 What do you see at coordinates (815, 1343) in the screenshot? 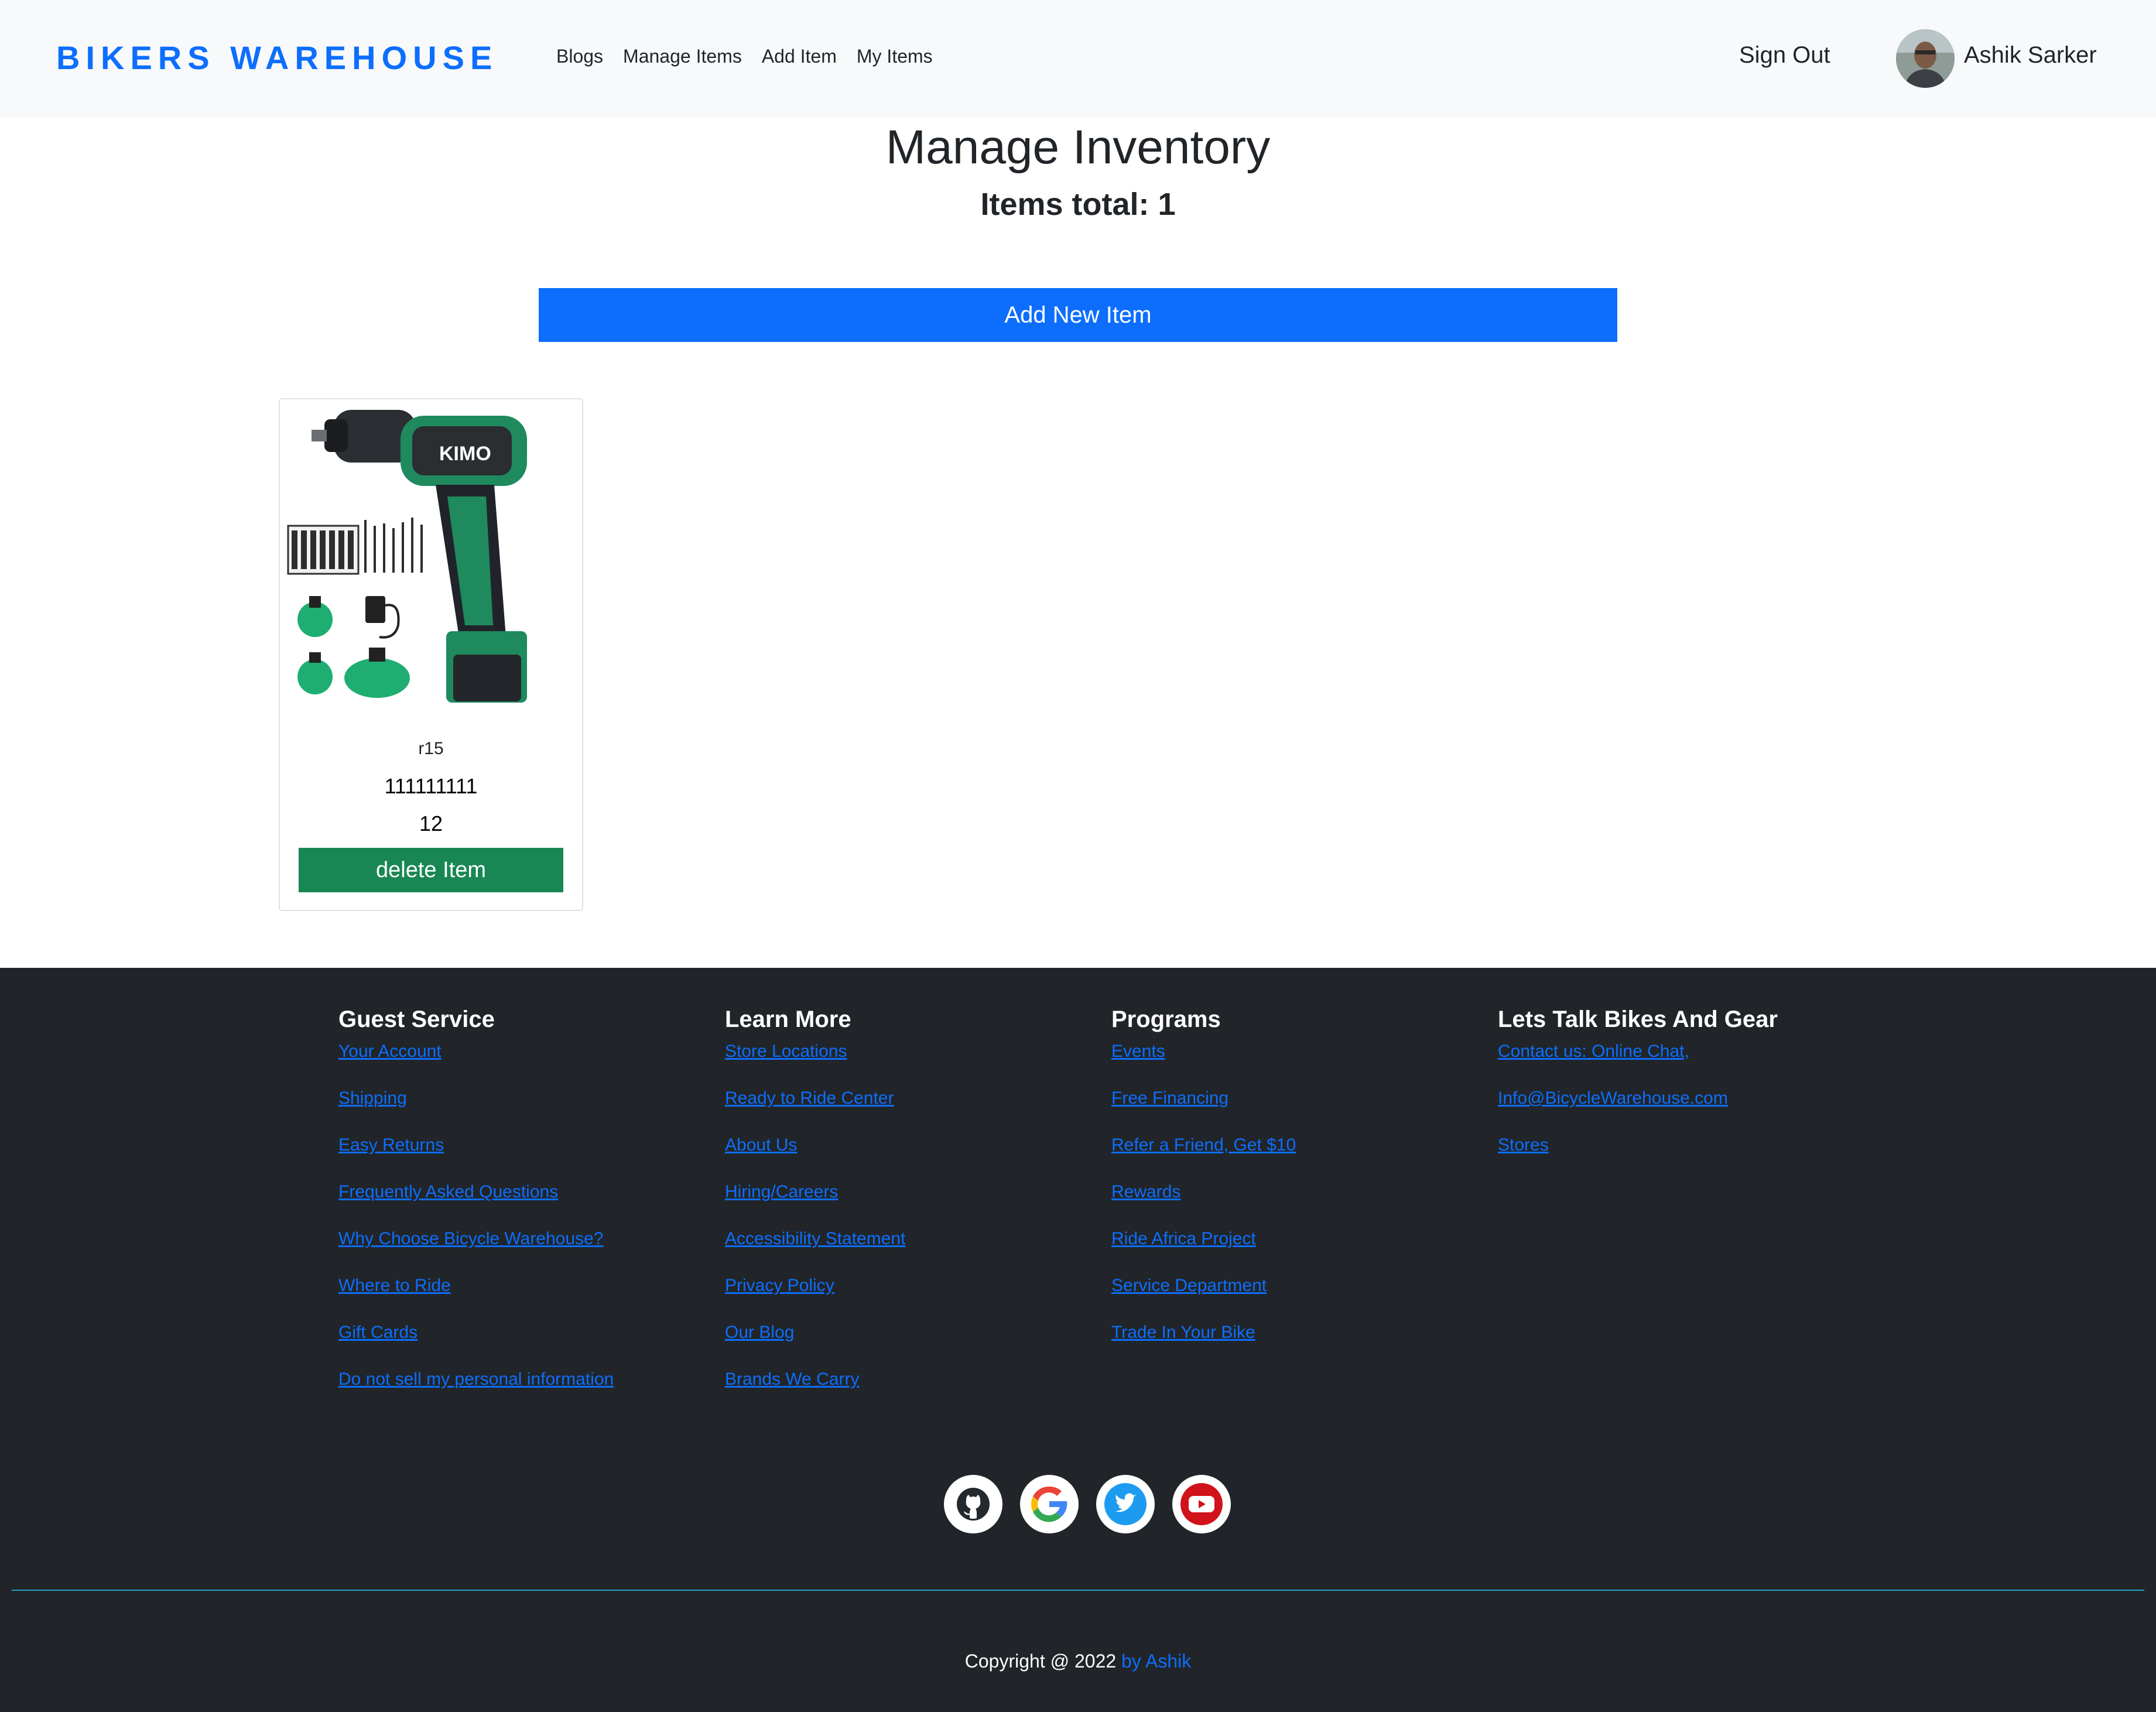
I see `footer-link: Our Blog` at bounding box center [815, 1343].